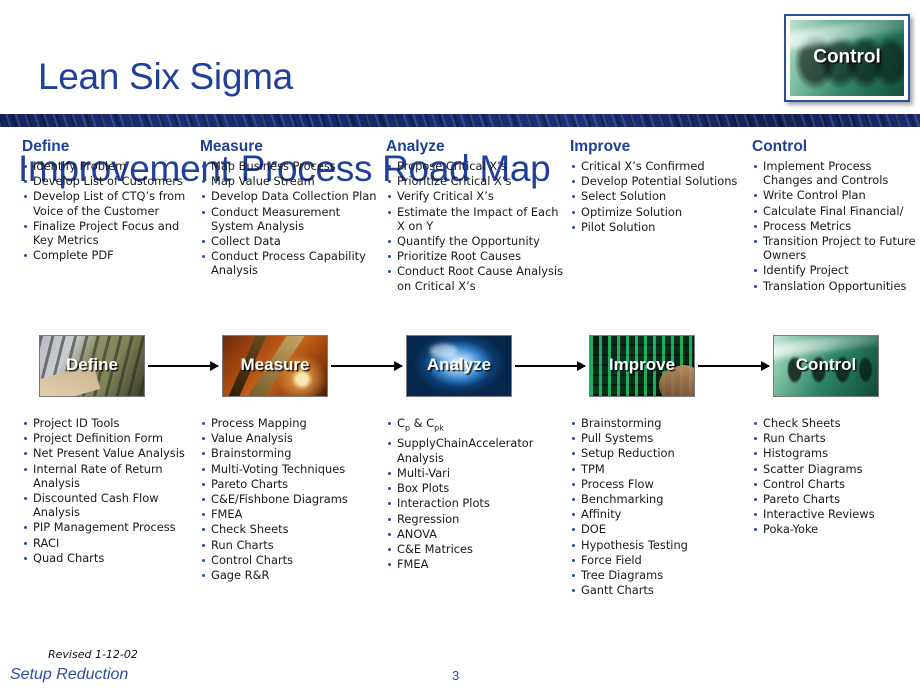 The width and height of the screenshot is (920, 690). I want to click on list-item: Box Plots, so click(477, 488).